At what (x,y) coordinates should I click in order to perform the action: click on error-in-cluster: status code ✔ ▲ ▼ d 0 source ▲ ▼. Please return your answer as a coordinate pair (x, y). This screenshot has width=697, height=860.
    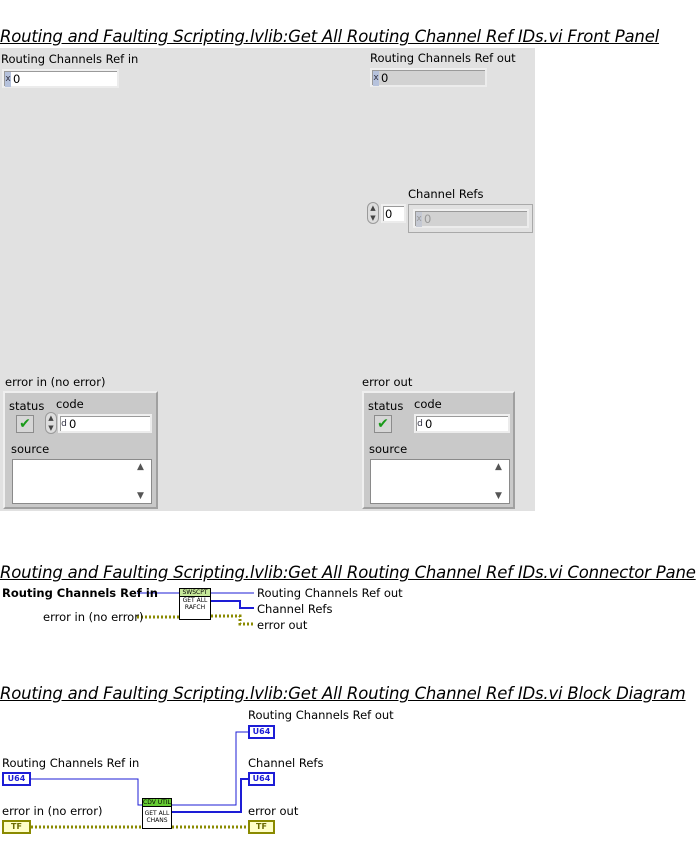
    Looking at the image, I should click on (80, 450).